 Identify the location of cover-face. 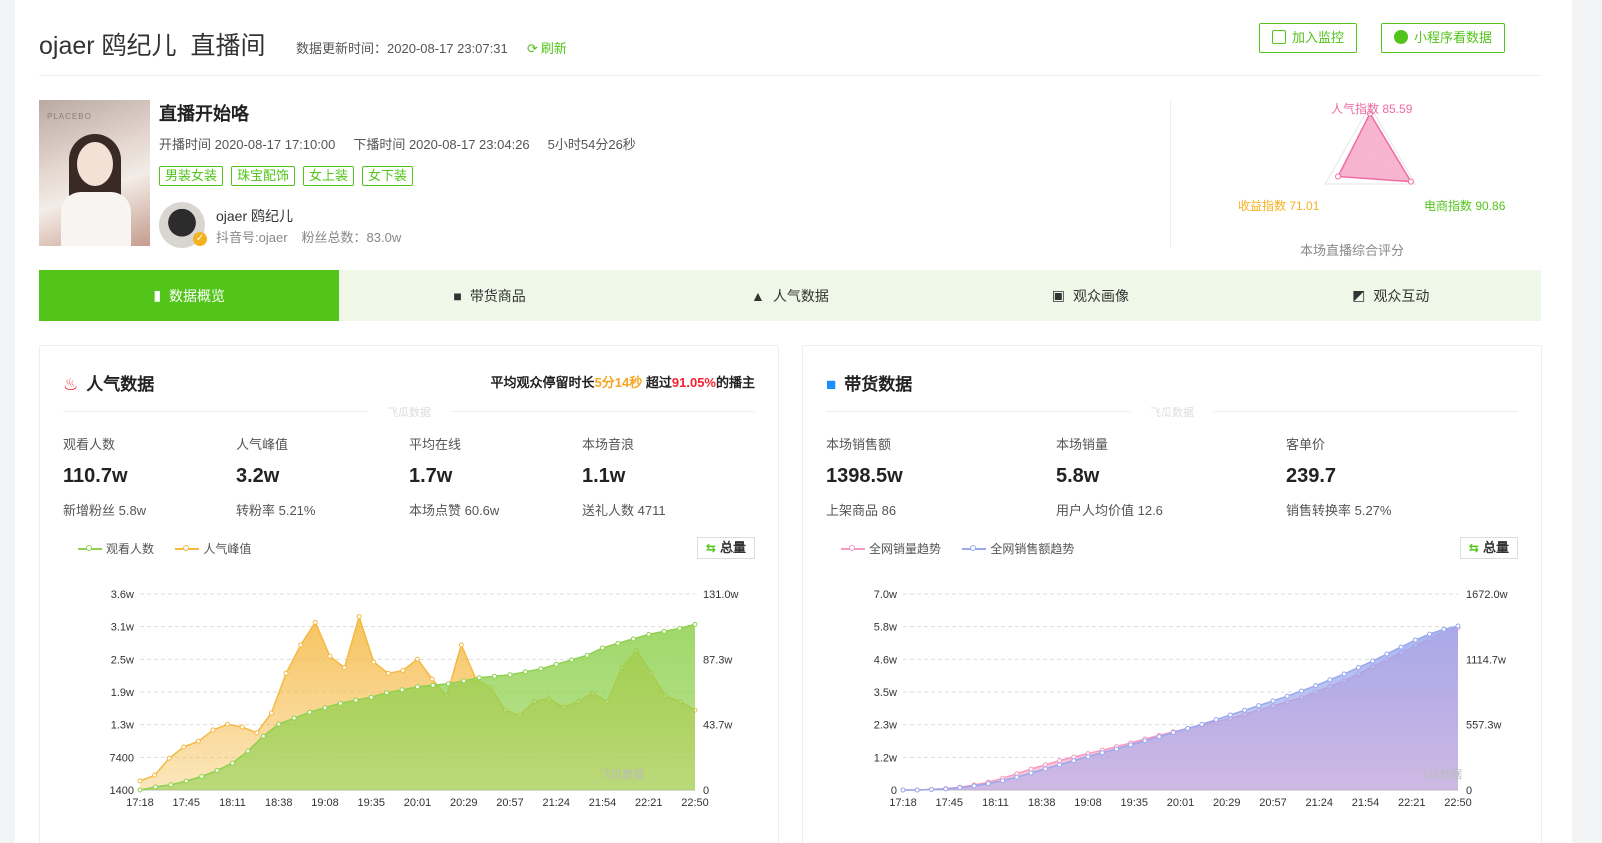
(95, 164).